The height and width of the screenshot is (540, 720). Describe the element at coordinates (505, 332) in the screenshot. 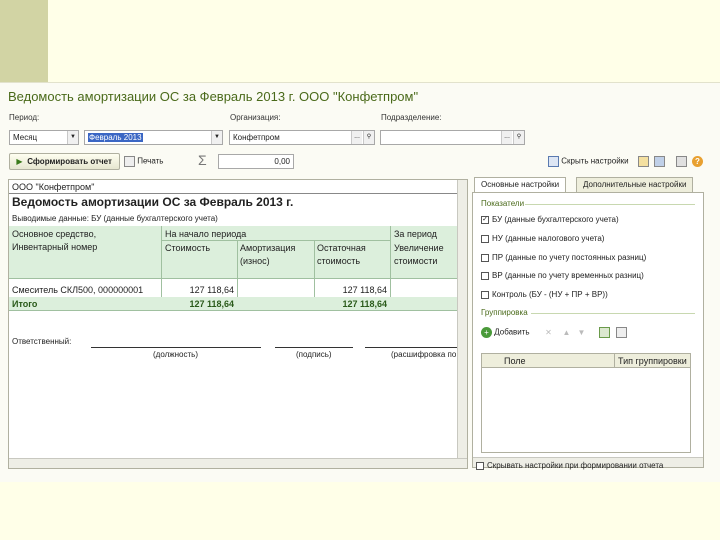

I see `add-grouping-button: + Добавить` at that location.